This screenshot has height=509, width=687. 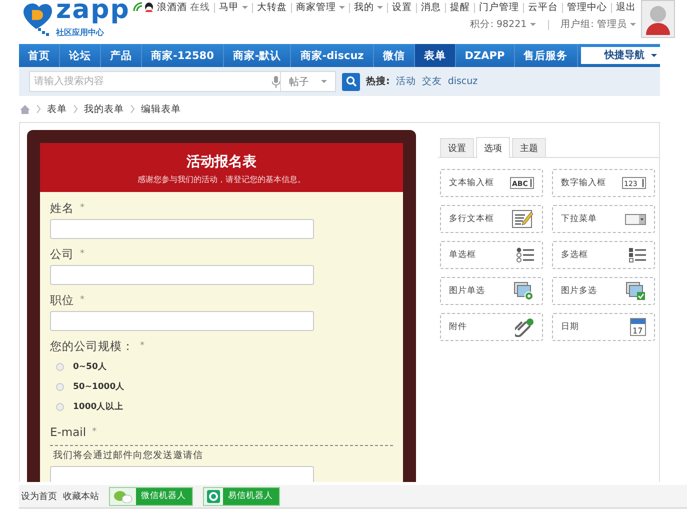 I want to click on form-subtitle: 感谢您参与我们的活动，请登记您的基本信息。, so click(x=221, y=179).